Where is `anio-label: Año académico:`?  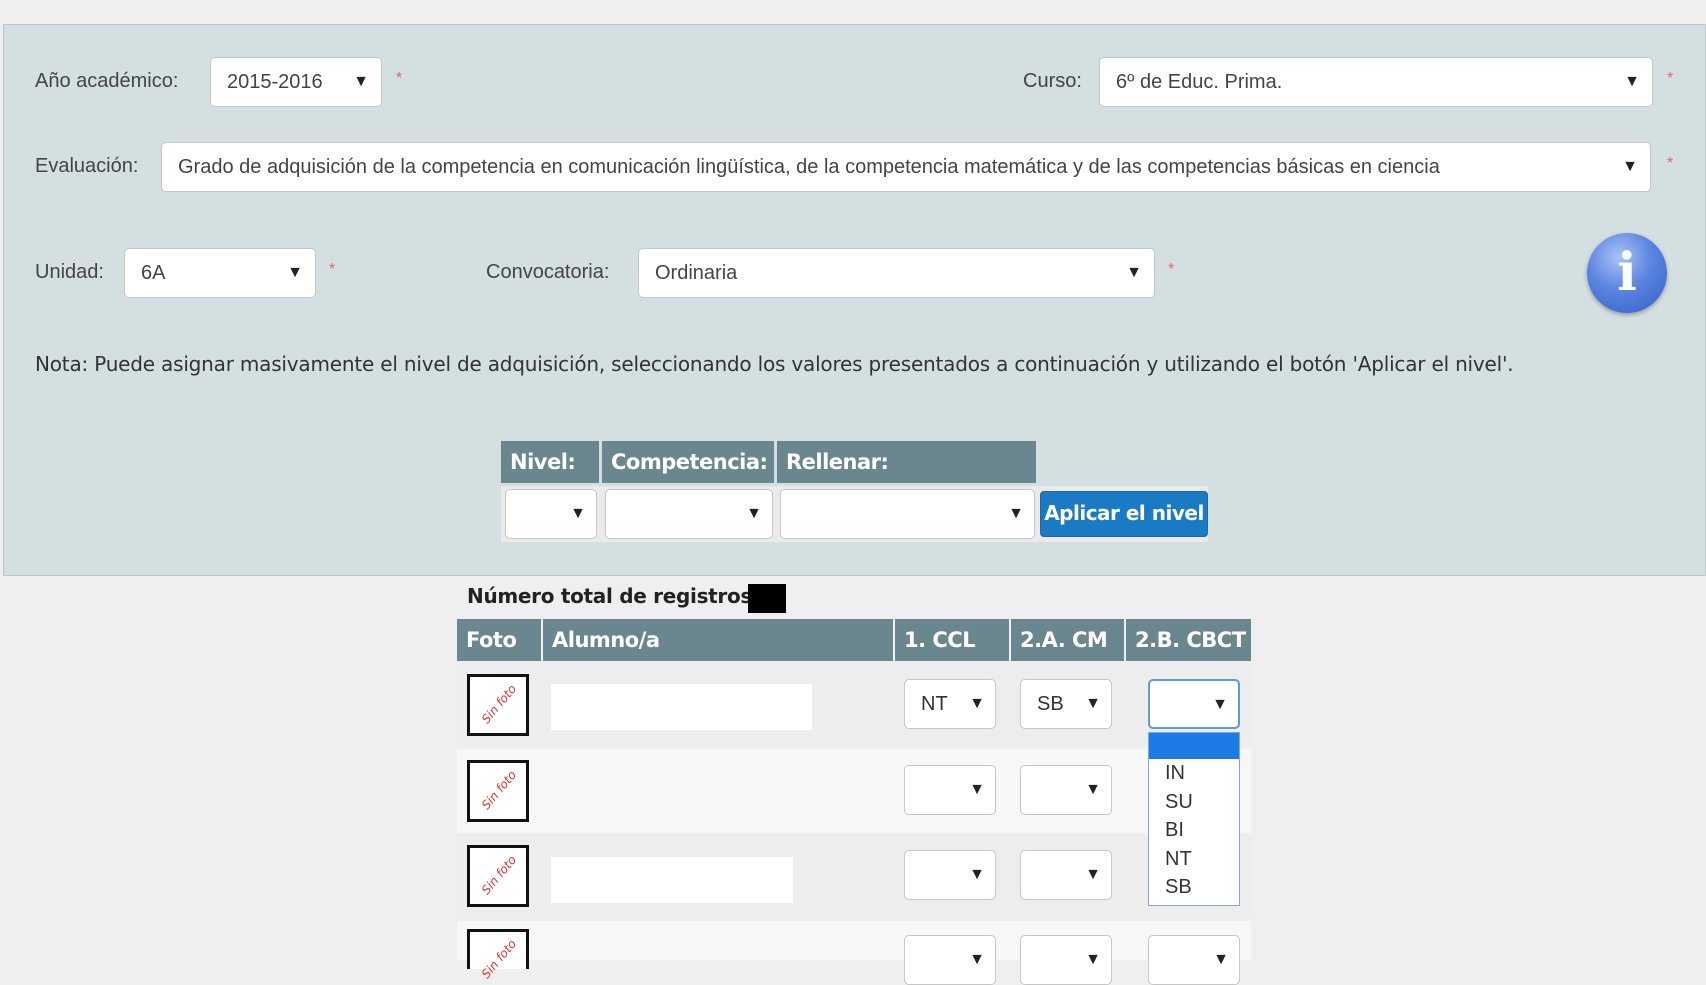
anio-label: Año académico: is located at coordinates (107, 81).